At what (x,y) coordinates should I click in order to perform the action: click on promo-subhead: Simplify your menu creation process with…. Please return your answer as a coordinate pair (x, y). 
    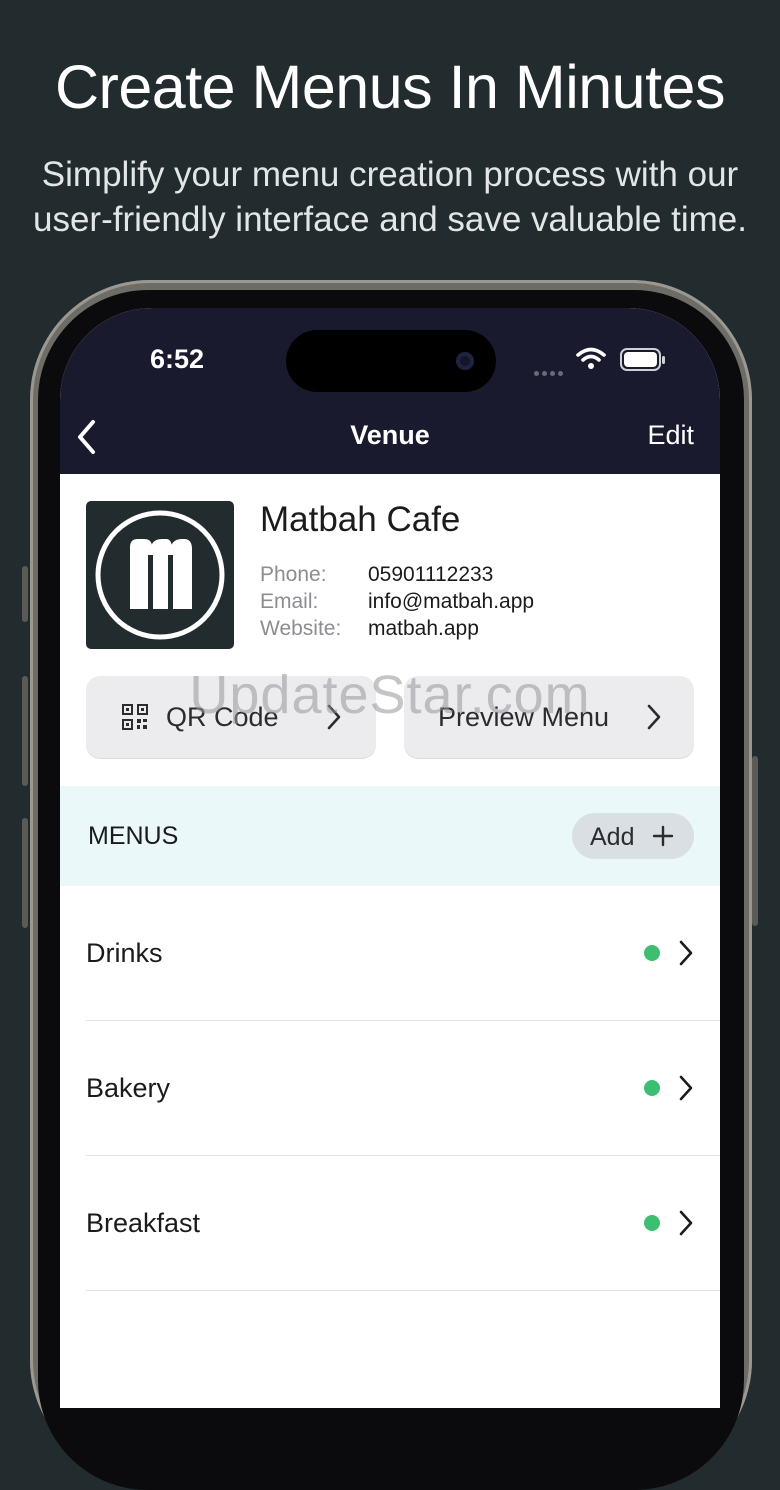
    Looking at the image, I should click on (390, 197).